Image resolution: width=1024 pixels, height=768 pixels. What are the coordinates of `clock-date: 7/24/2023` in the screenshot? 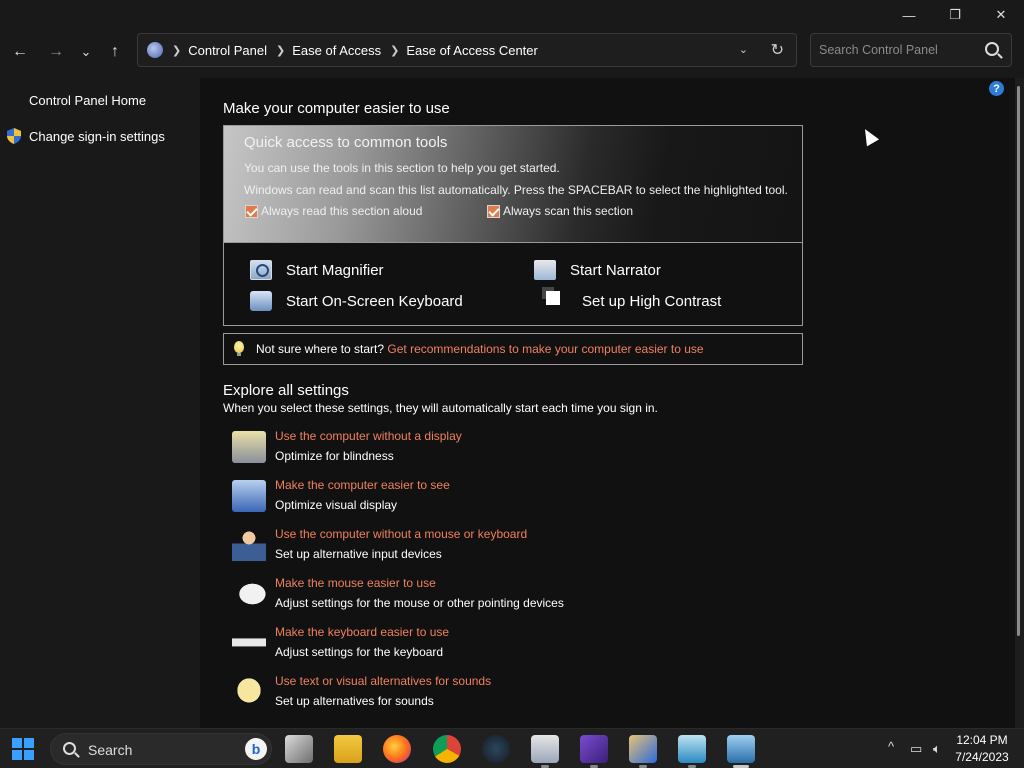 It's located at (982, 757).